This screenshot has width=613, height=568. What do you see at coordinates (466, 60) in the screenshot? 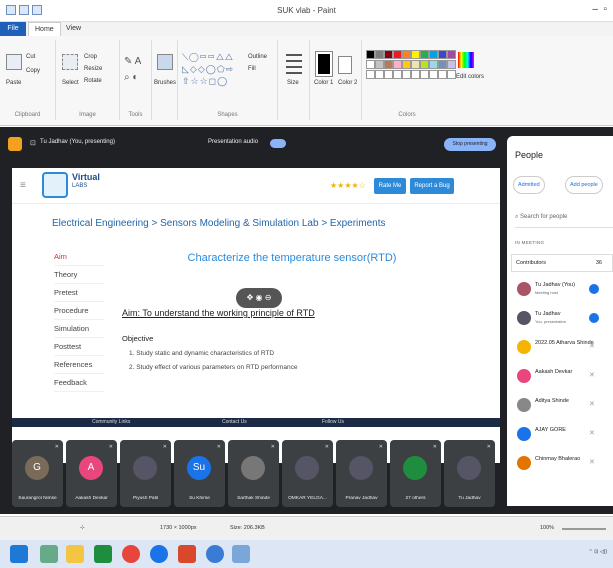
I see `edit-colors-icon` at bounding box center [466, 60].